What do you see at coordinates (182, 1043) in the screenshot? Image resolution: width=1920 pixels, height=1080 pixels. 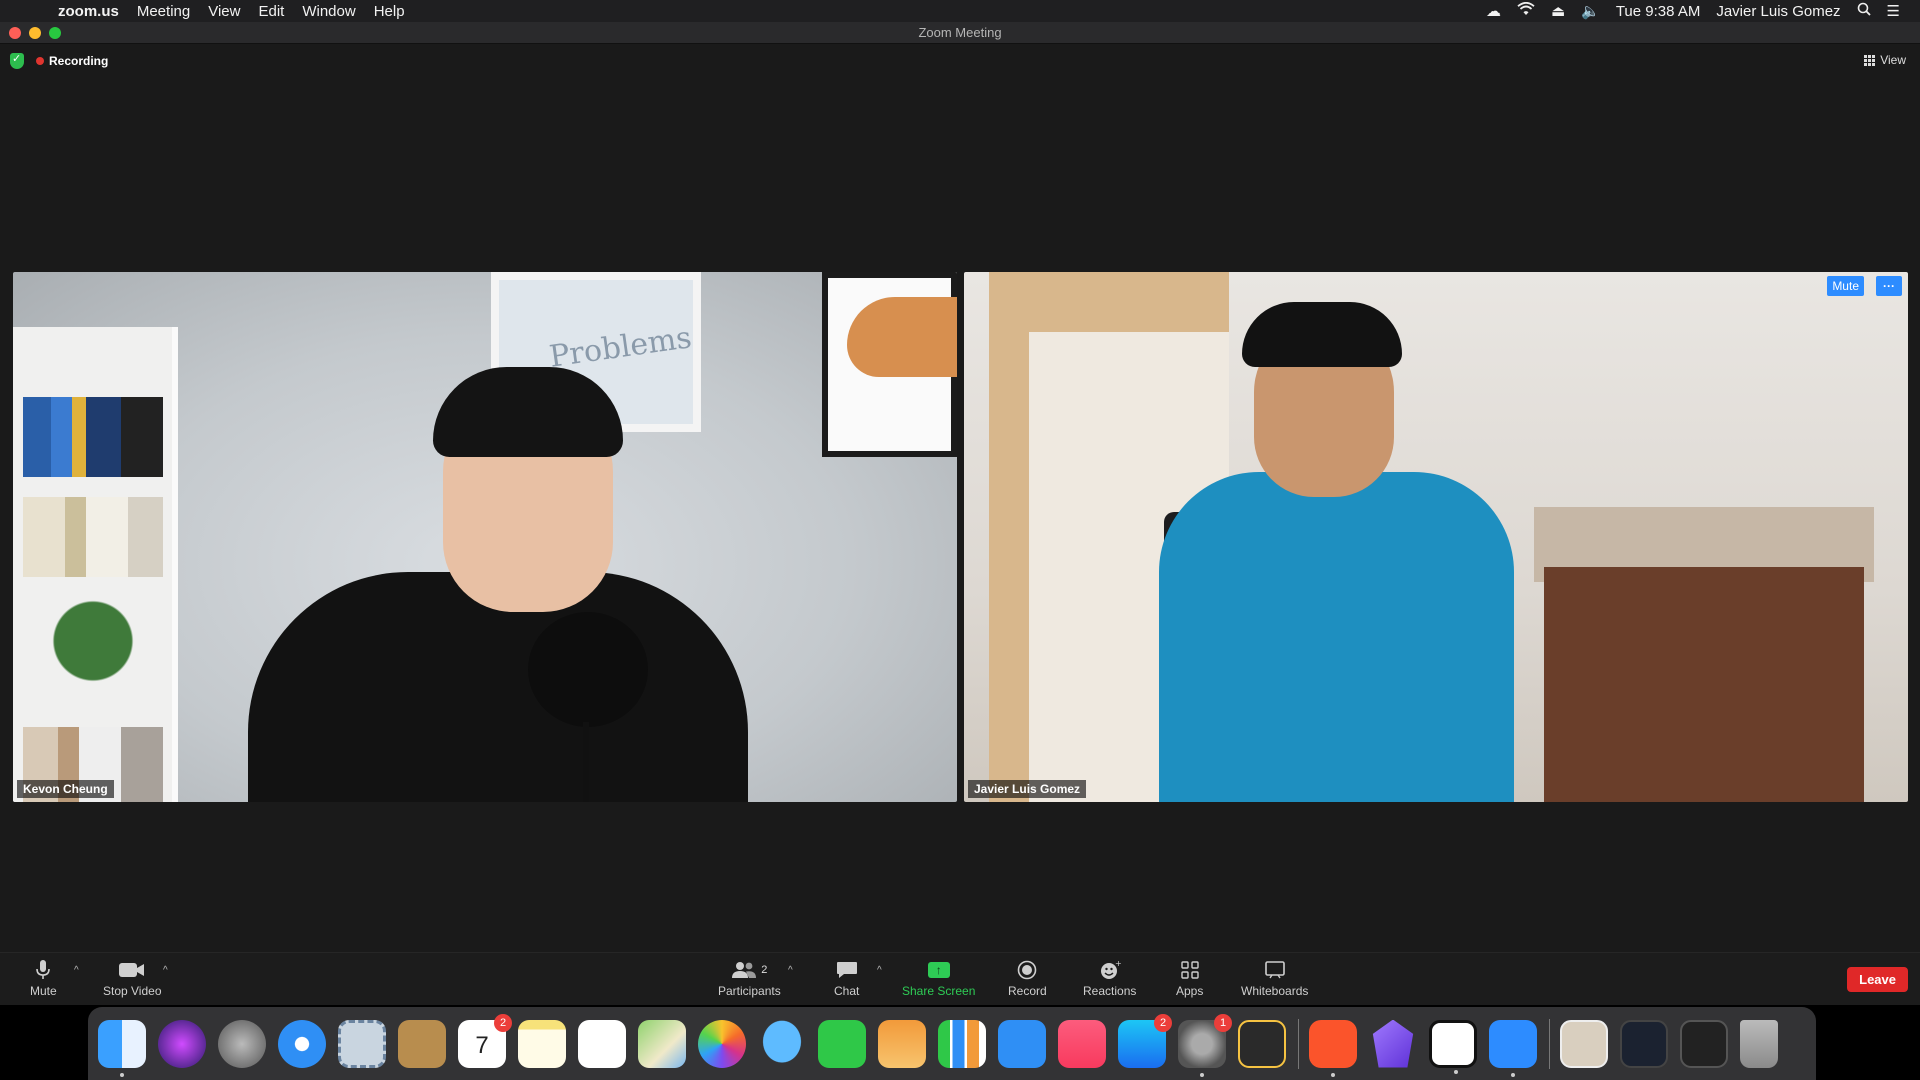 I see `siri-icon` at bounding box center [182, 1043].